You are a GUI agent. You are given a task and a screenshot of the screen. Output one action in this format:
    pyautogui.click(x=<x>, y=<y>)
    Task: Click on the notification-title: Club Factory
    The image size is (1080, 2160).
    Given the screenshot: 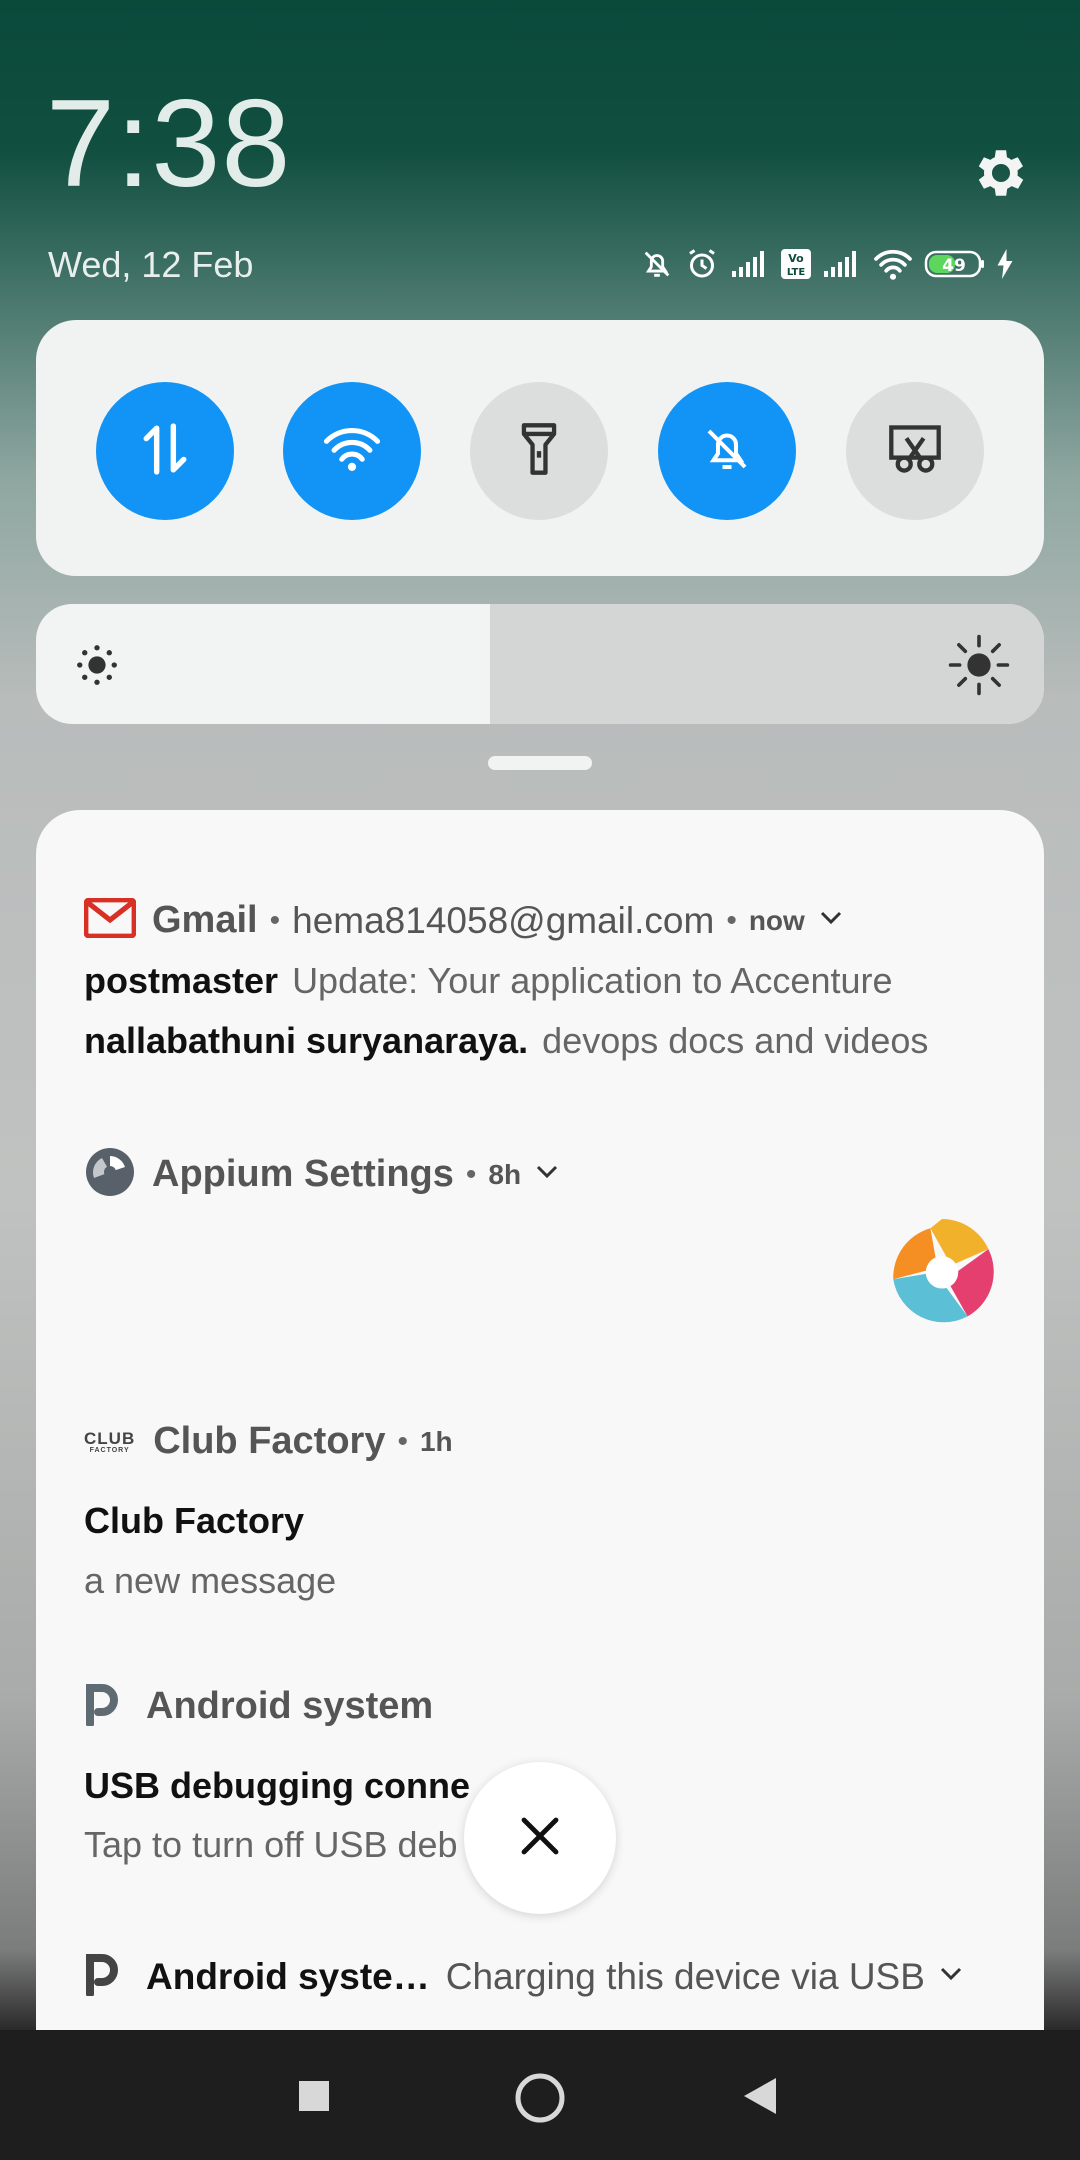 What is the action you would take?
    pyautogui.click(x=194, y=1520)
    